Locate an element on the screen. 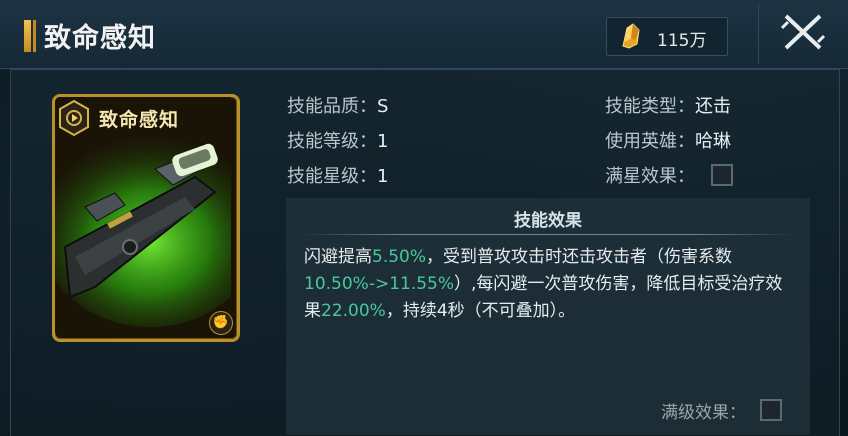 The width and height of the screenshot is (848, 436). hero-label: 使用英雄： is located at coordinates (650, 141).